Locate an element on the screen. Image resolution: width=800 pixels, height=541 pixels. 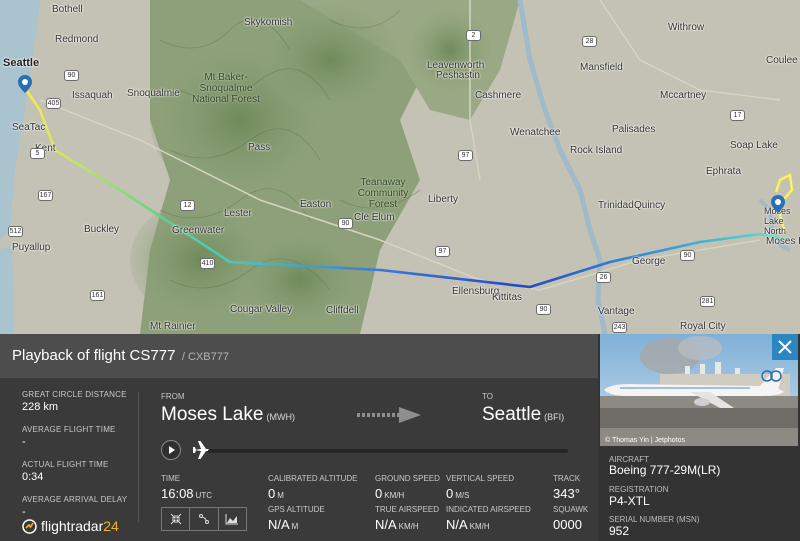
city-label: Withrow is located at coordinates (686, 27).